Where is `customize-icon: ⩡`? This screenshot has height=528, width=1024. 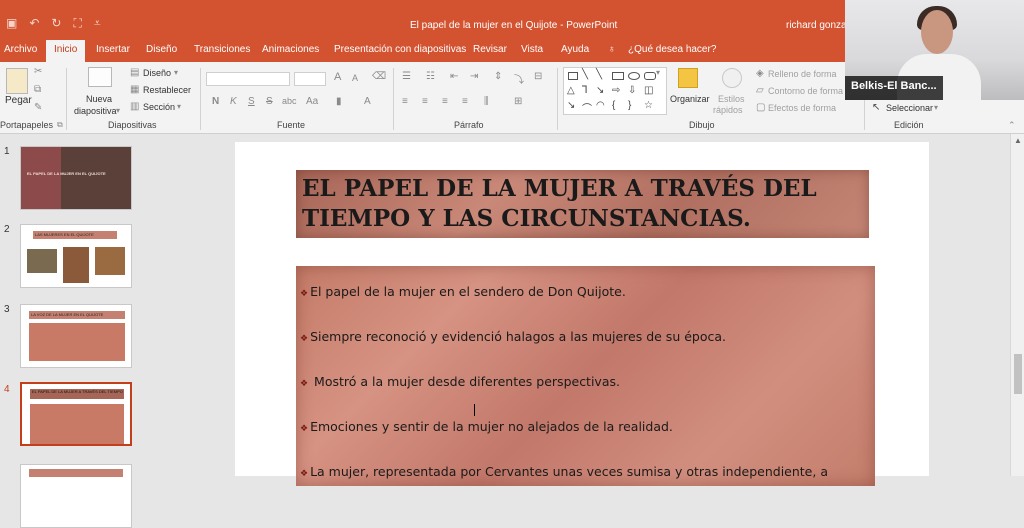 customize-icon: ⩡ is located at coordinates (97, 23).